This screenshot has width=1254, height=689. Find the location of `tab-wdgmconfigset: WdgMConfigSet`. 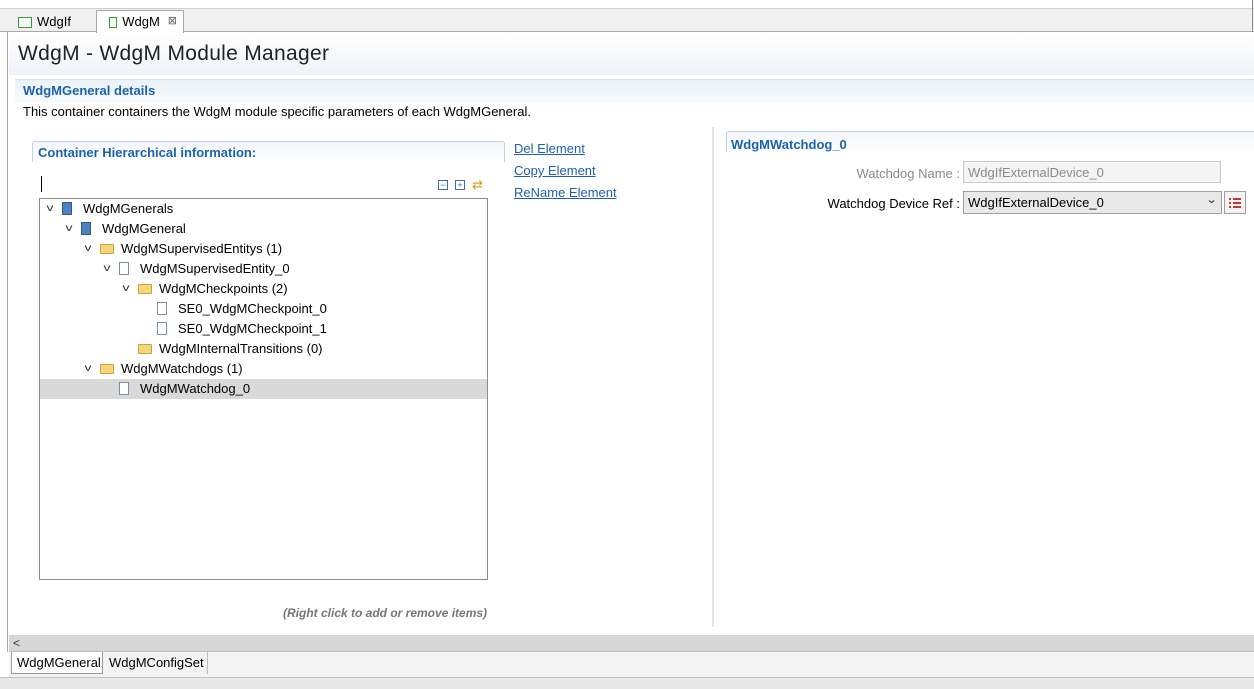

tab-wdgmconfigset: WdgMConfigSet is located at coordinates (156, 663).